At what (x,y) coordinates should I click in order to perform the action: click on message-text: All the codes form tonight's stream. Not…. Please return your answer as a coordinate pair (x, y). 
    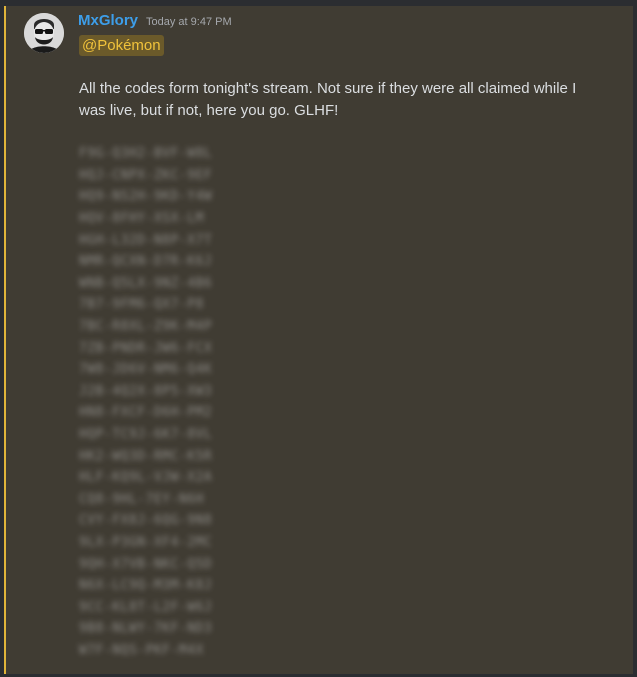
    Looking at the image, I should click on (328, 99).